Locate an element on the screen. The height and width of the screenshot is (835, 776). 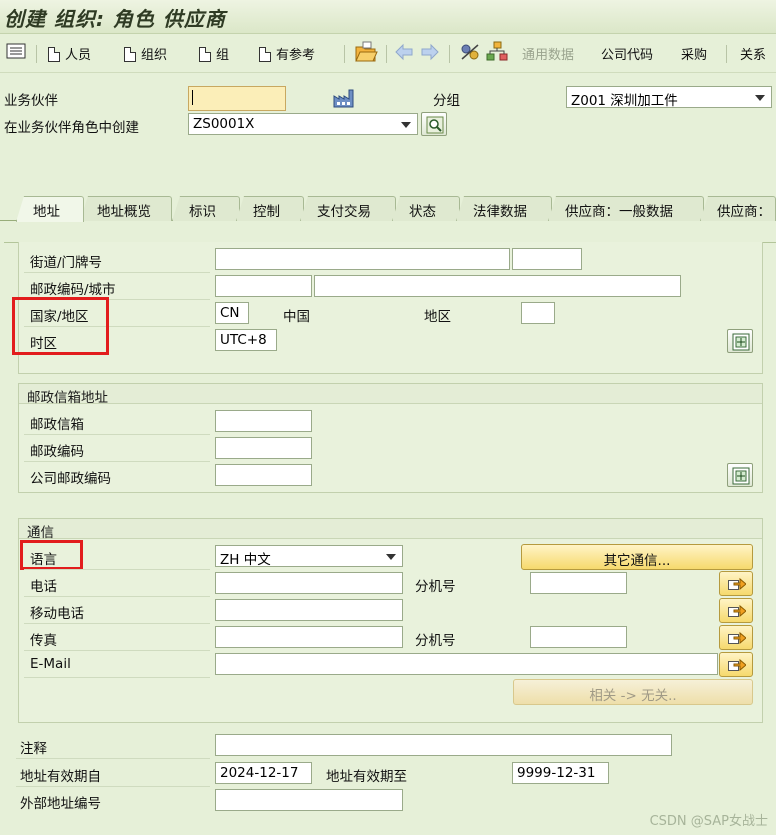
related-to-unrelated-button: 相关 -> 无关.. is located at coordinates (633, 692).